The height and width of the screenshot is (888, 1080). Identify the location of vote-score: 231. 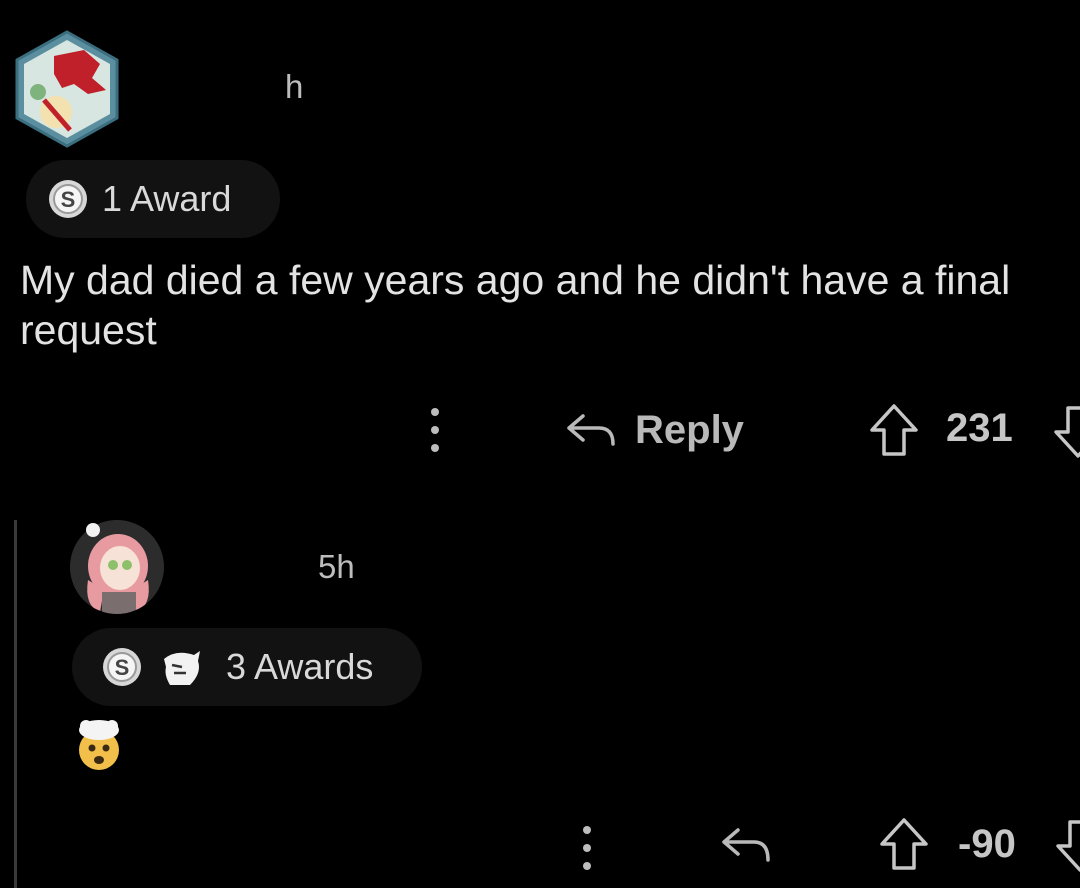
(979, 428).